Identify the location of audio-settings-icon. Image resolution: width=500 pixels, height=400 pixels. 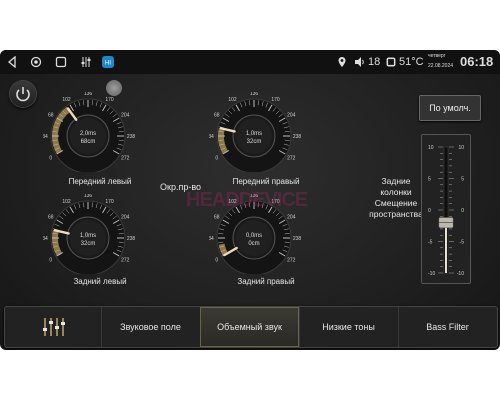
(86, 62).